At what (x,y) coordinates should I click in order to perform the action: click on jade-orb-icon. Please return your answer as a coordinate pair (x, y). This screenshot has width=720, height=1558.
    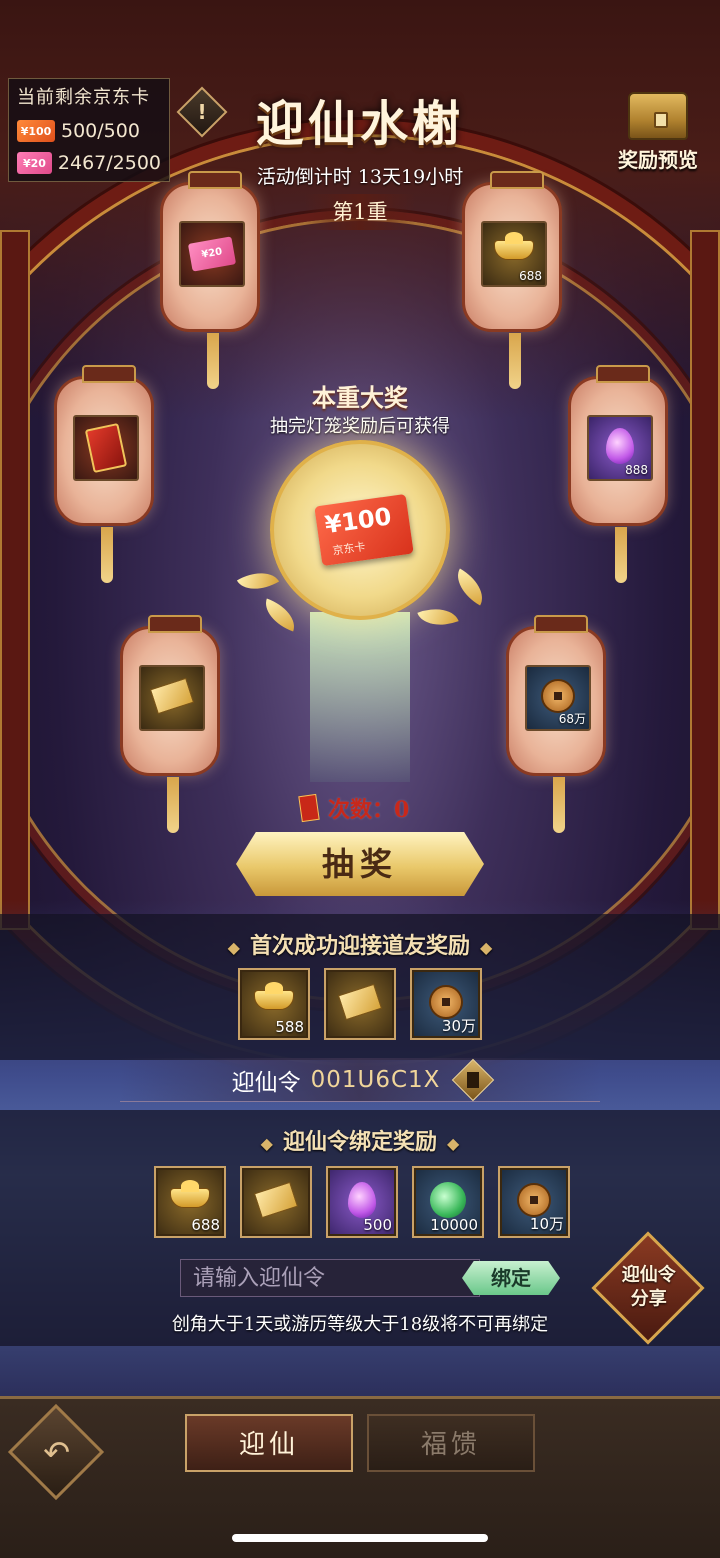
    Looking at the image, I should click on (448, 1200).